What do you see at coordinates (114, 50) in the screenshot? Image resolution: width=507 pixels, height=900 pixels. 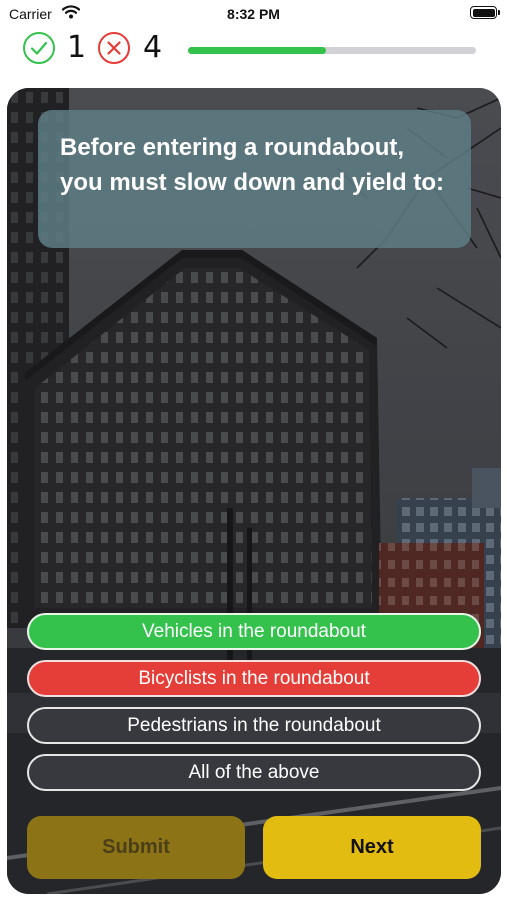 I see `x-circle-icon` at bounding box center [114, 50].